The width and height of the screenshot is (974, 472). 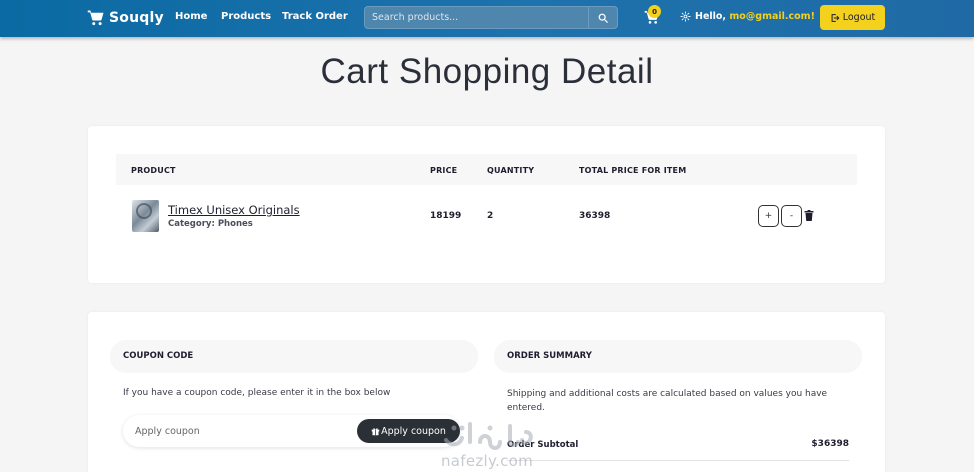 I want to click on product-total: 36398, so click(x=595, y=216).